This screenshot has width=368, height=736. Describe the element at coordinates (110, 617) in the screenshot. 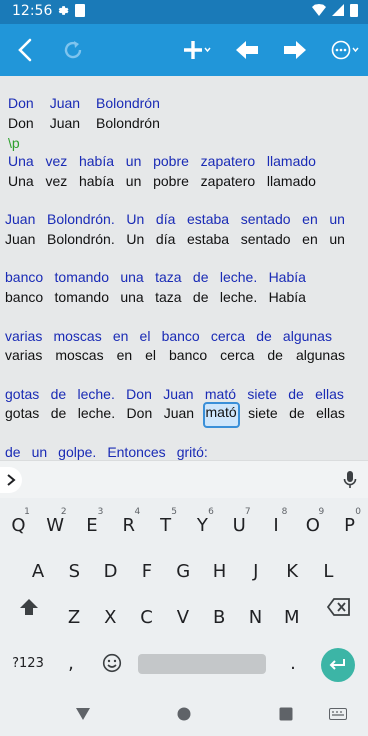

I see `key-x: X` at that location.